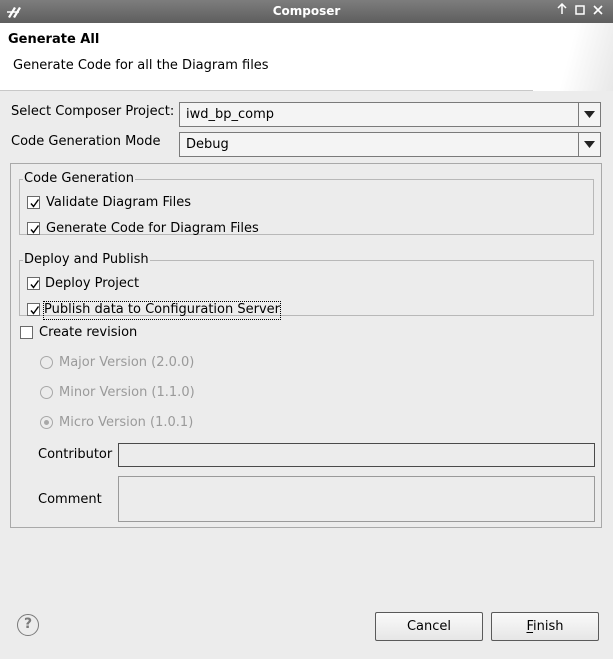  What do you see at coordinates (70, 499) in the screenshot?
I see `comment-label: Comment` at bounding box center [70, 499].